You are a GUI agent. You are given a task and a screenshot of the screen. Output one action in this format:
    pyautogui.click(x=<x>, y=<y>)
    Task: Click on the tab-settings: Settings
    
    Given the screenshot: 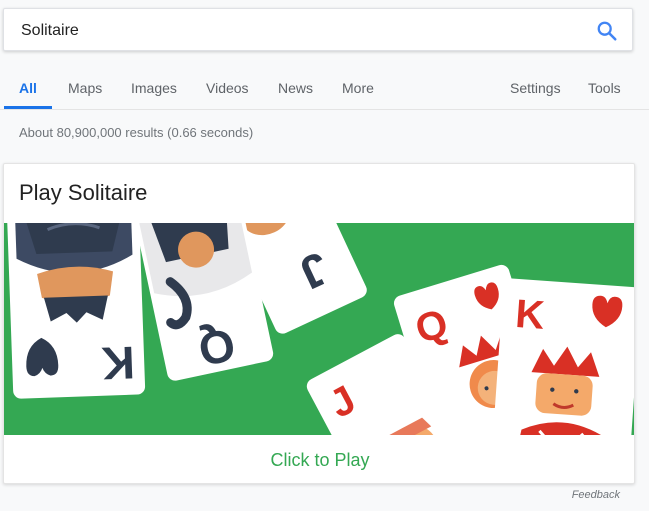 What is the action you would take?
    pyautogui.click(x=535, y=88)
    